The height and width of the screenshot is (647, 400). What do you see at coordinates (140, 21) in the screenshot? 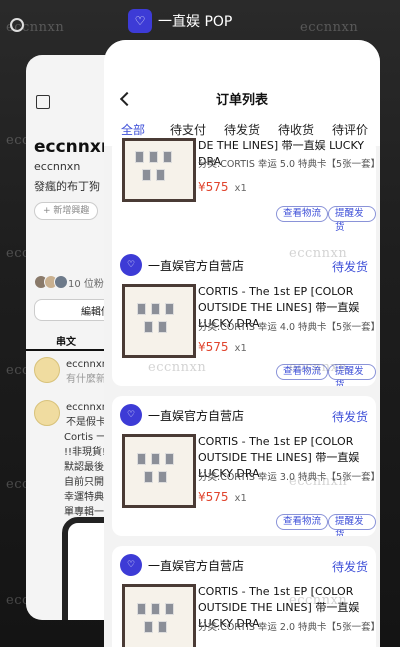
I see `app-logo-icon: ♡` at bounding box center [140, 21].